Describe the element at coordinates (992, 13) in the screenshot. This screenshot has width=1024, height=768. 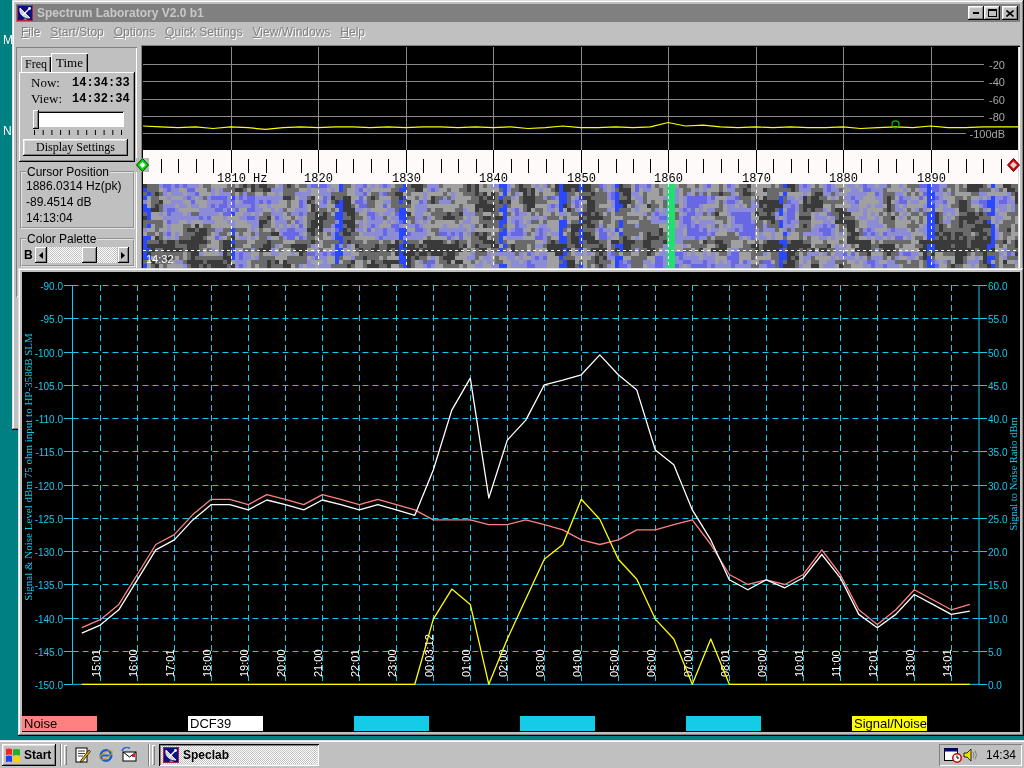
I see `maximize-button` at that location.